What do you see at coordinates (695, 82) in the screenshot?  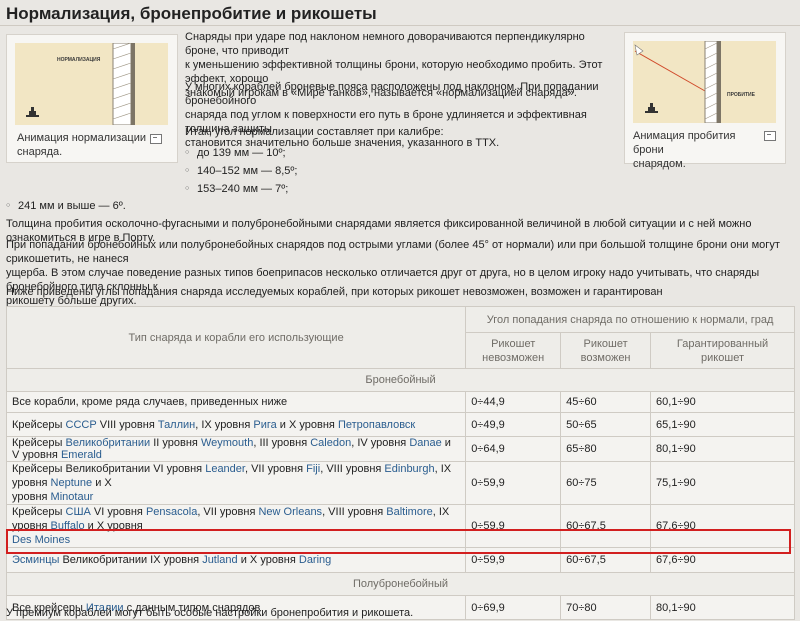 I see `penetration-illustration: ПРОБИТИЕ` at bounding box center [695, 82].